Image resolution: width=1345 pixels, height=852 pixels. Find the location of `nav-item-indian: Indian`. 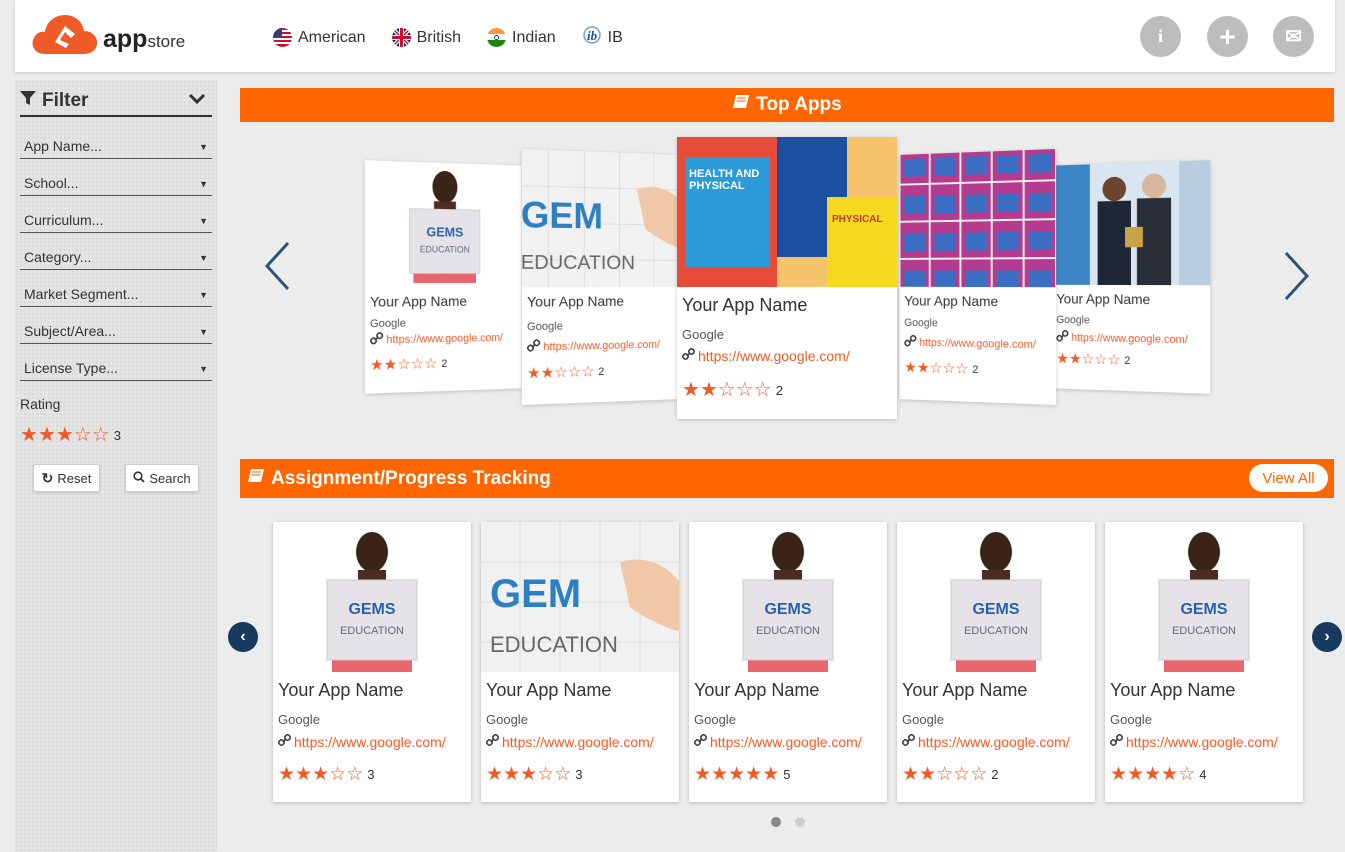

nav-item-indian: Indian is located at coordinates (521, 37).